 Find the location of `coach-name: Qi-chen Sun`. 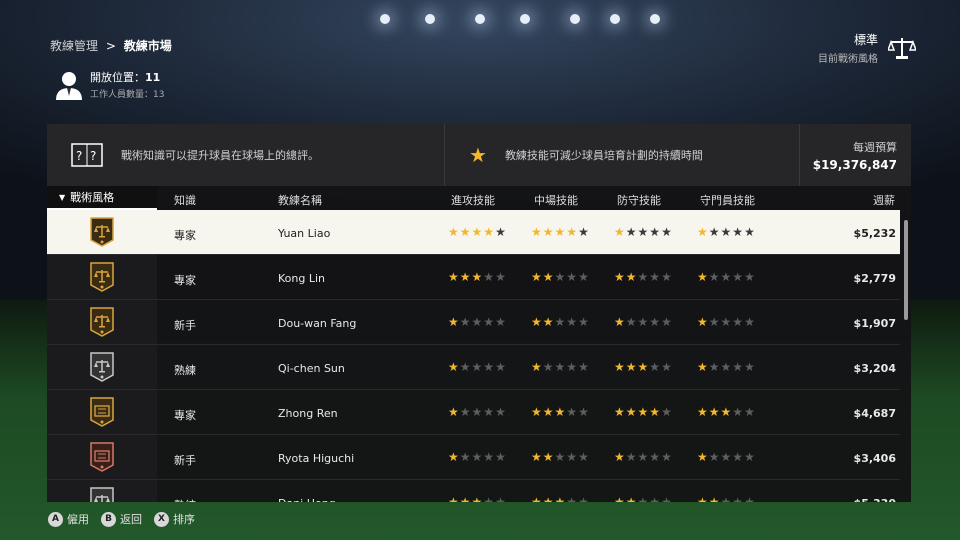

coach-name: Qi-chen Sun is located at coordinates (311, 368).